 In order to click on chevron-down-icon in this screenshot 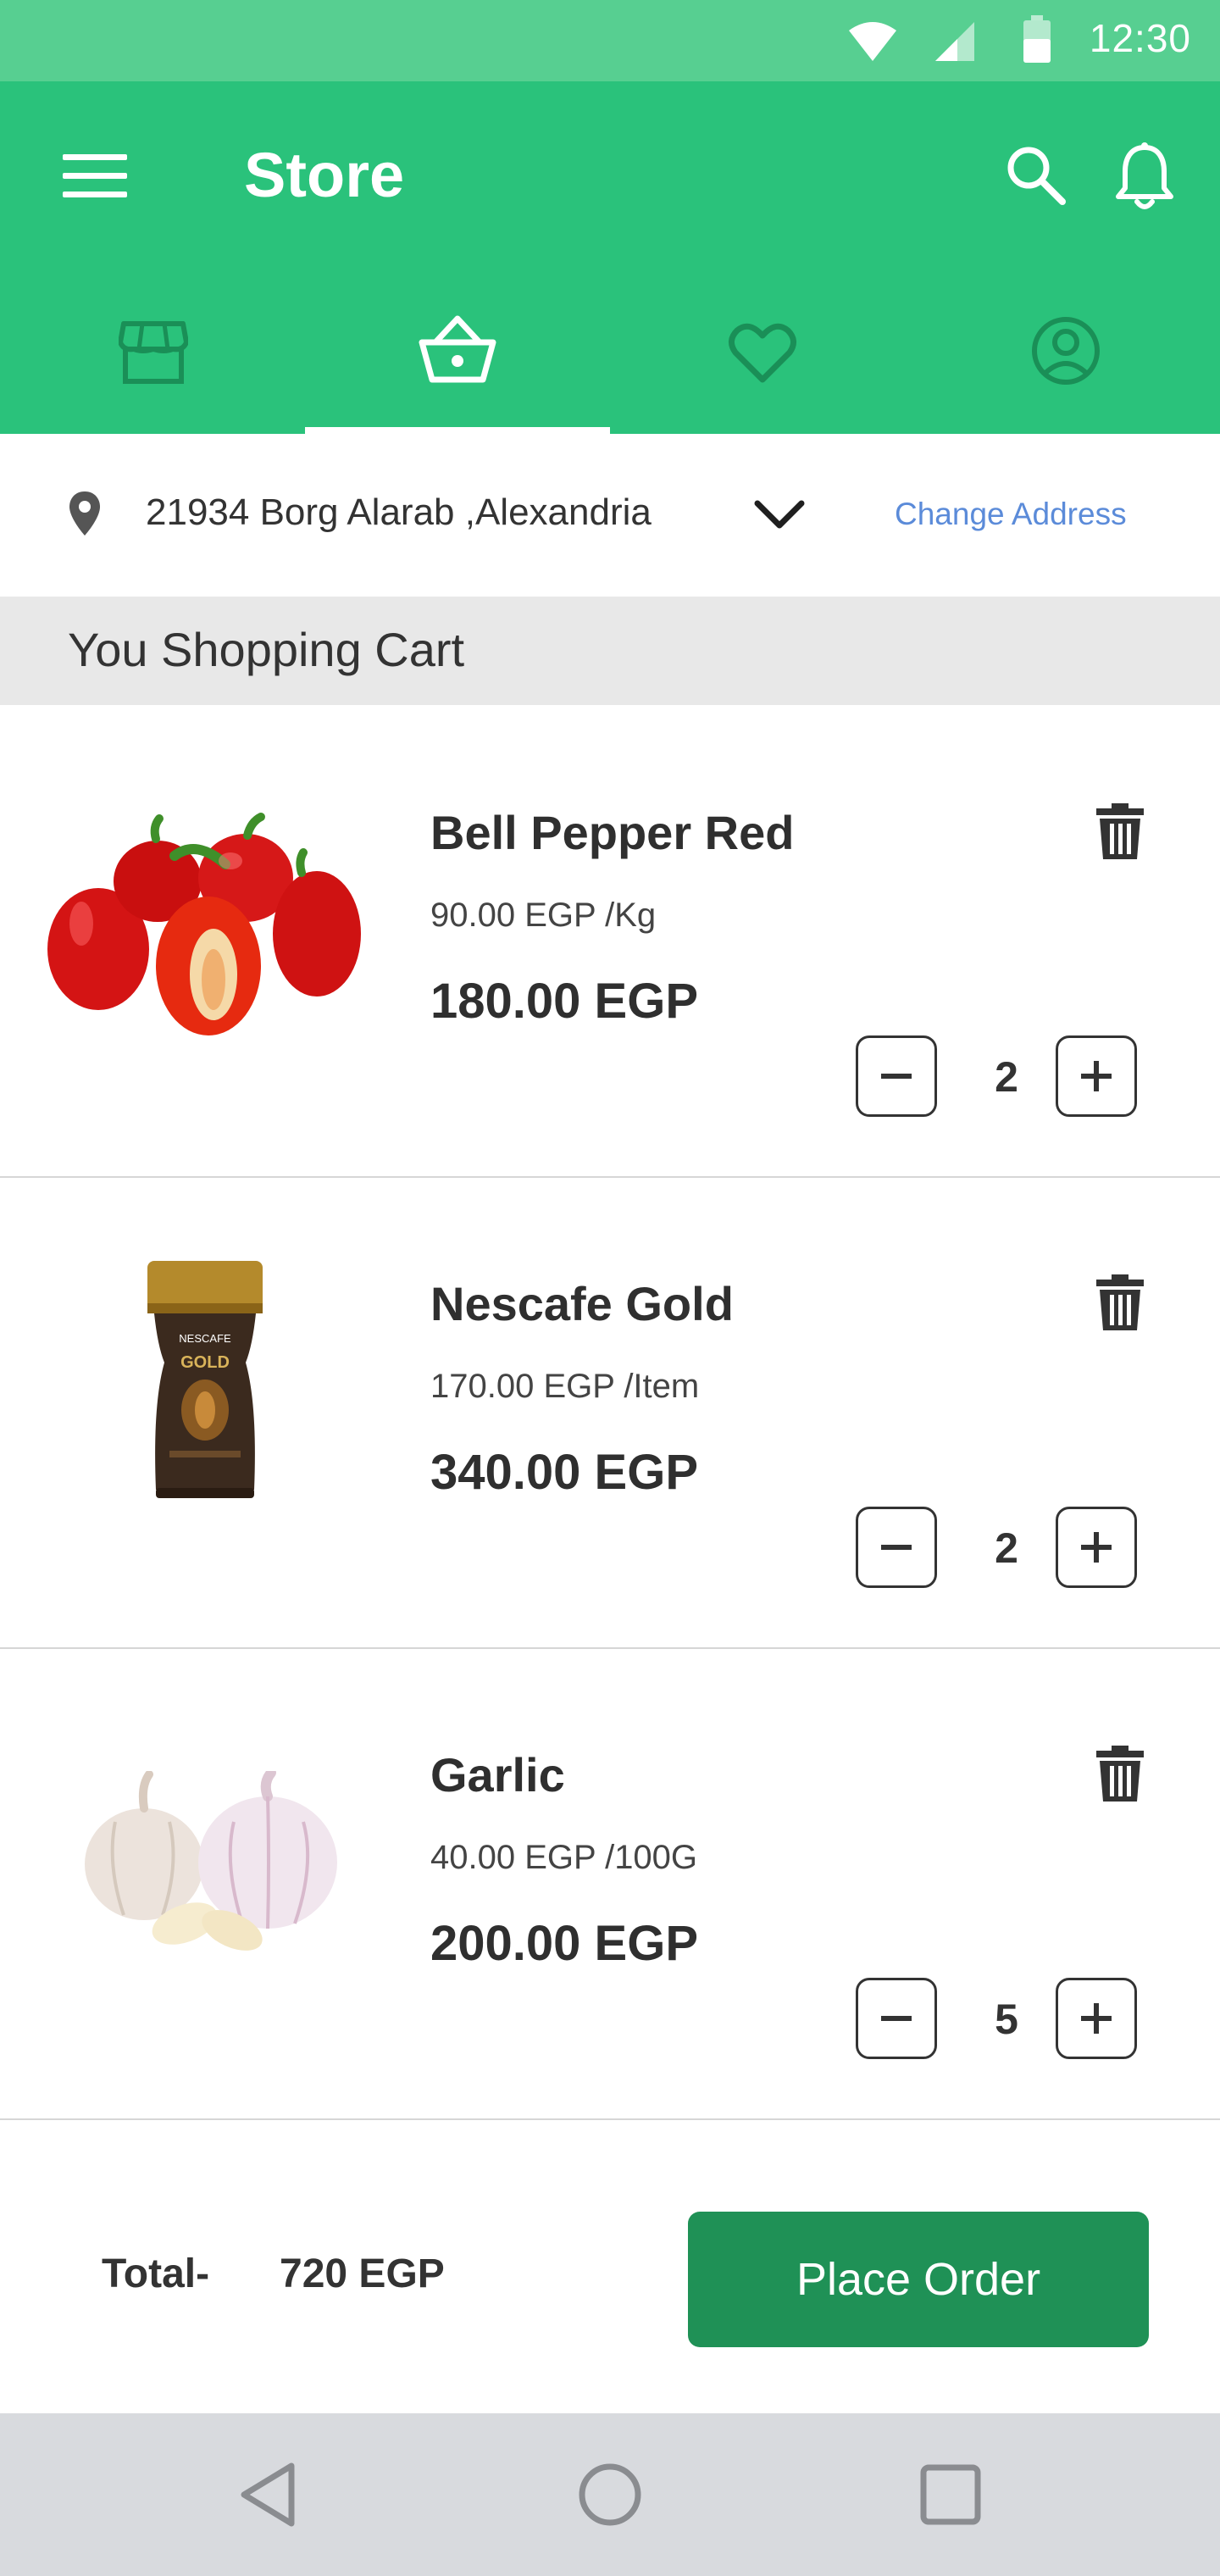, I will do `click(779, 515)`.